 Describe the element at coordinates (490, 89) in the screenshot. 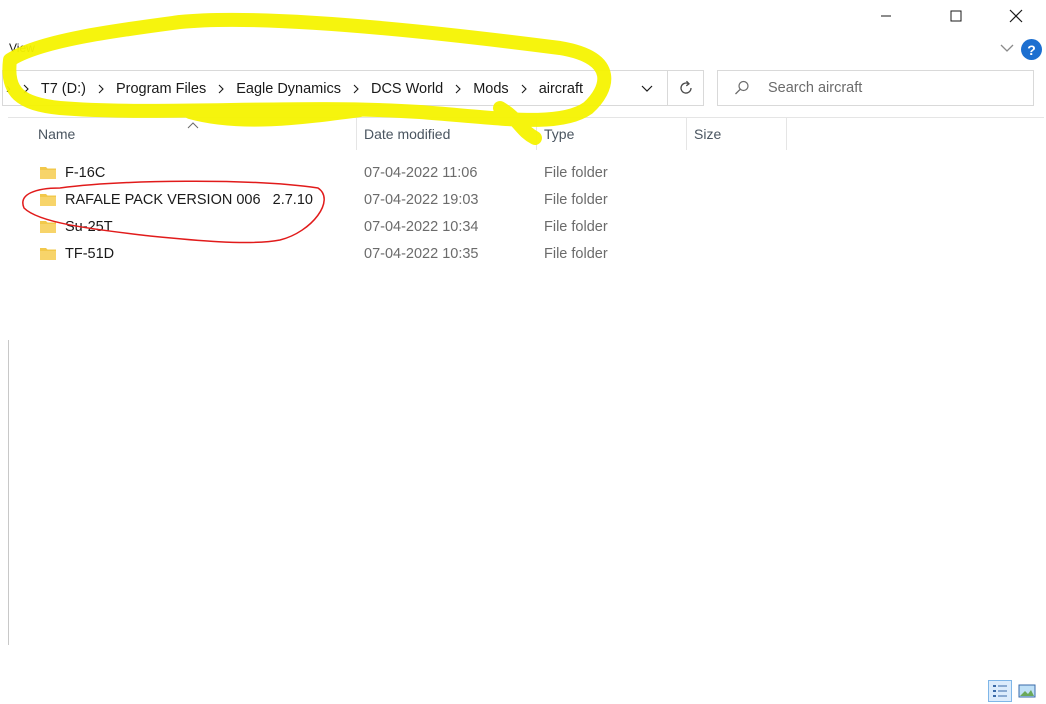

I see `breadcrumb-mods: Mods` at that location.